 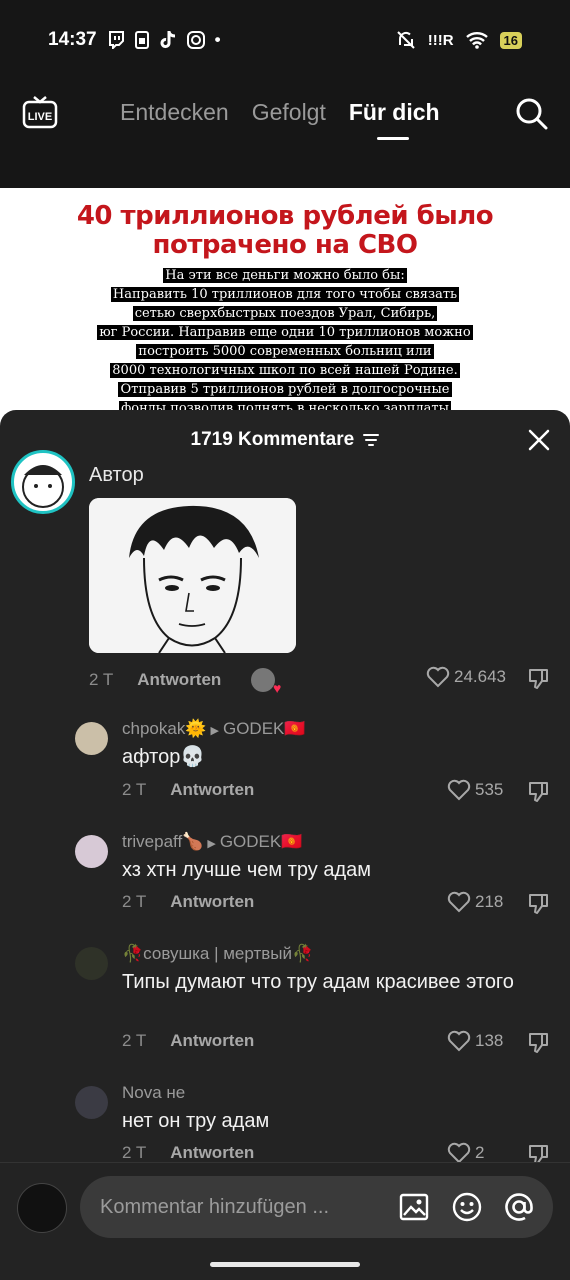 What do you see at coordinates (440, 40) in the screenshot?
I see `signal-text: !!!R` at bounding box center [440, 40].